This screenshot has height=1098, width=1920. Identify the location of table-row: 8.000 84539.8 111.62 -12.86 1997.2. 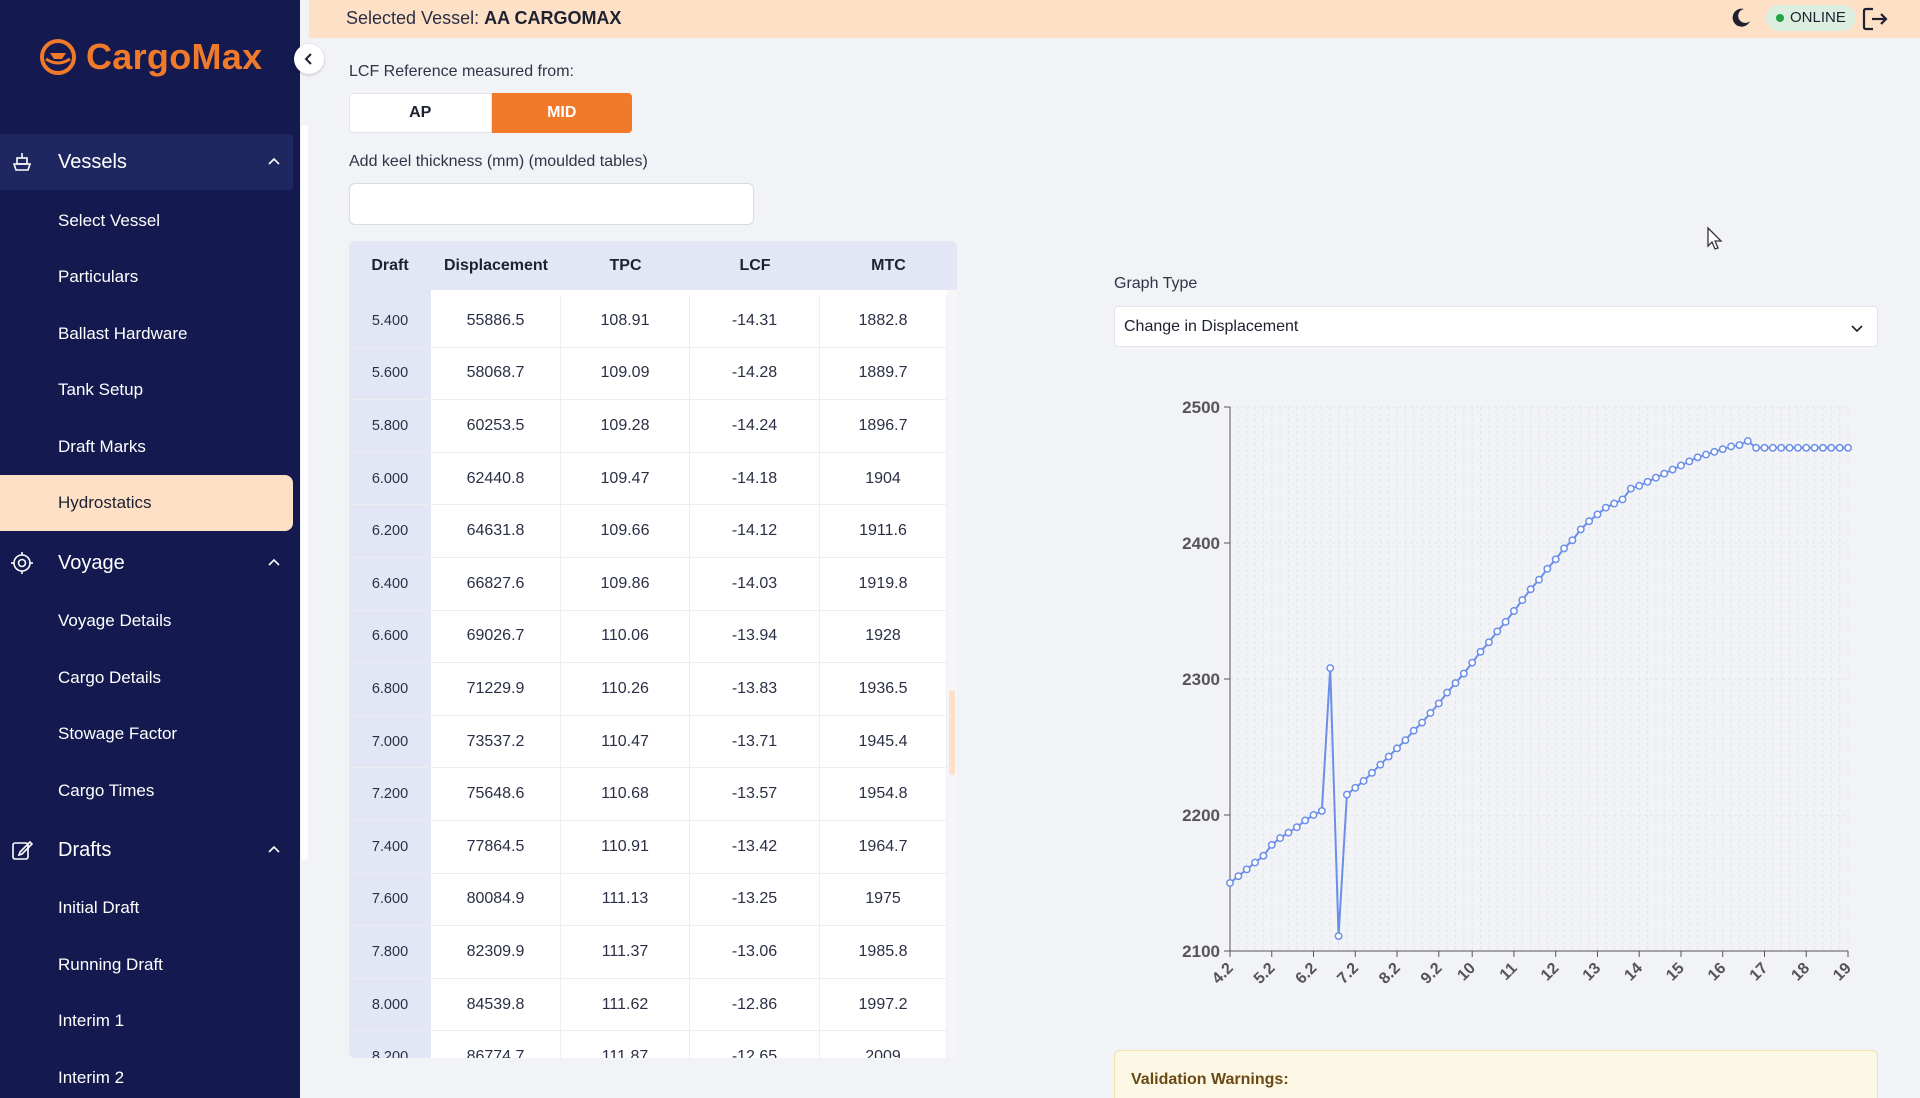
(648, 1005).